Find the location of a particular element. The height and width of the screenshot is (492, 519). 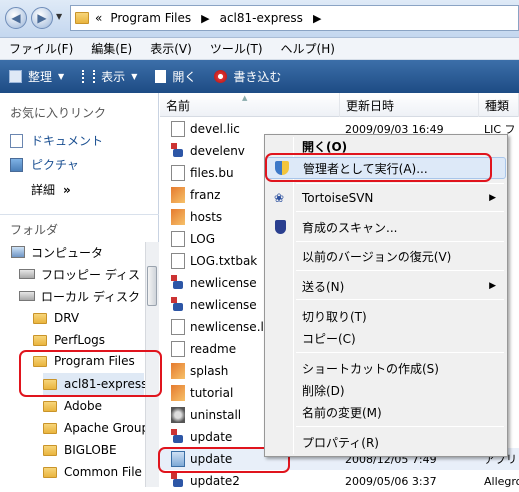

menu-item-label: プロパティ(R) is located at coordinates (340, 442).